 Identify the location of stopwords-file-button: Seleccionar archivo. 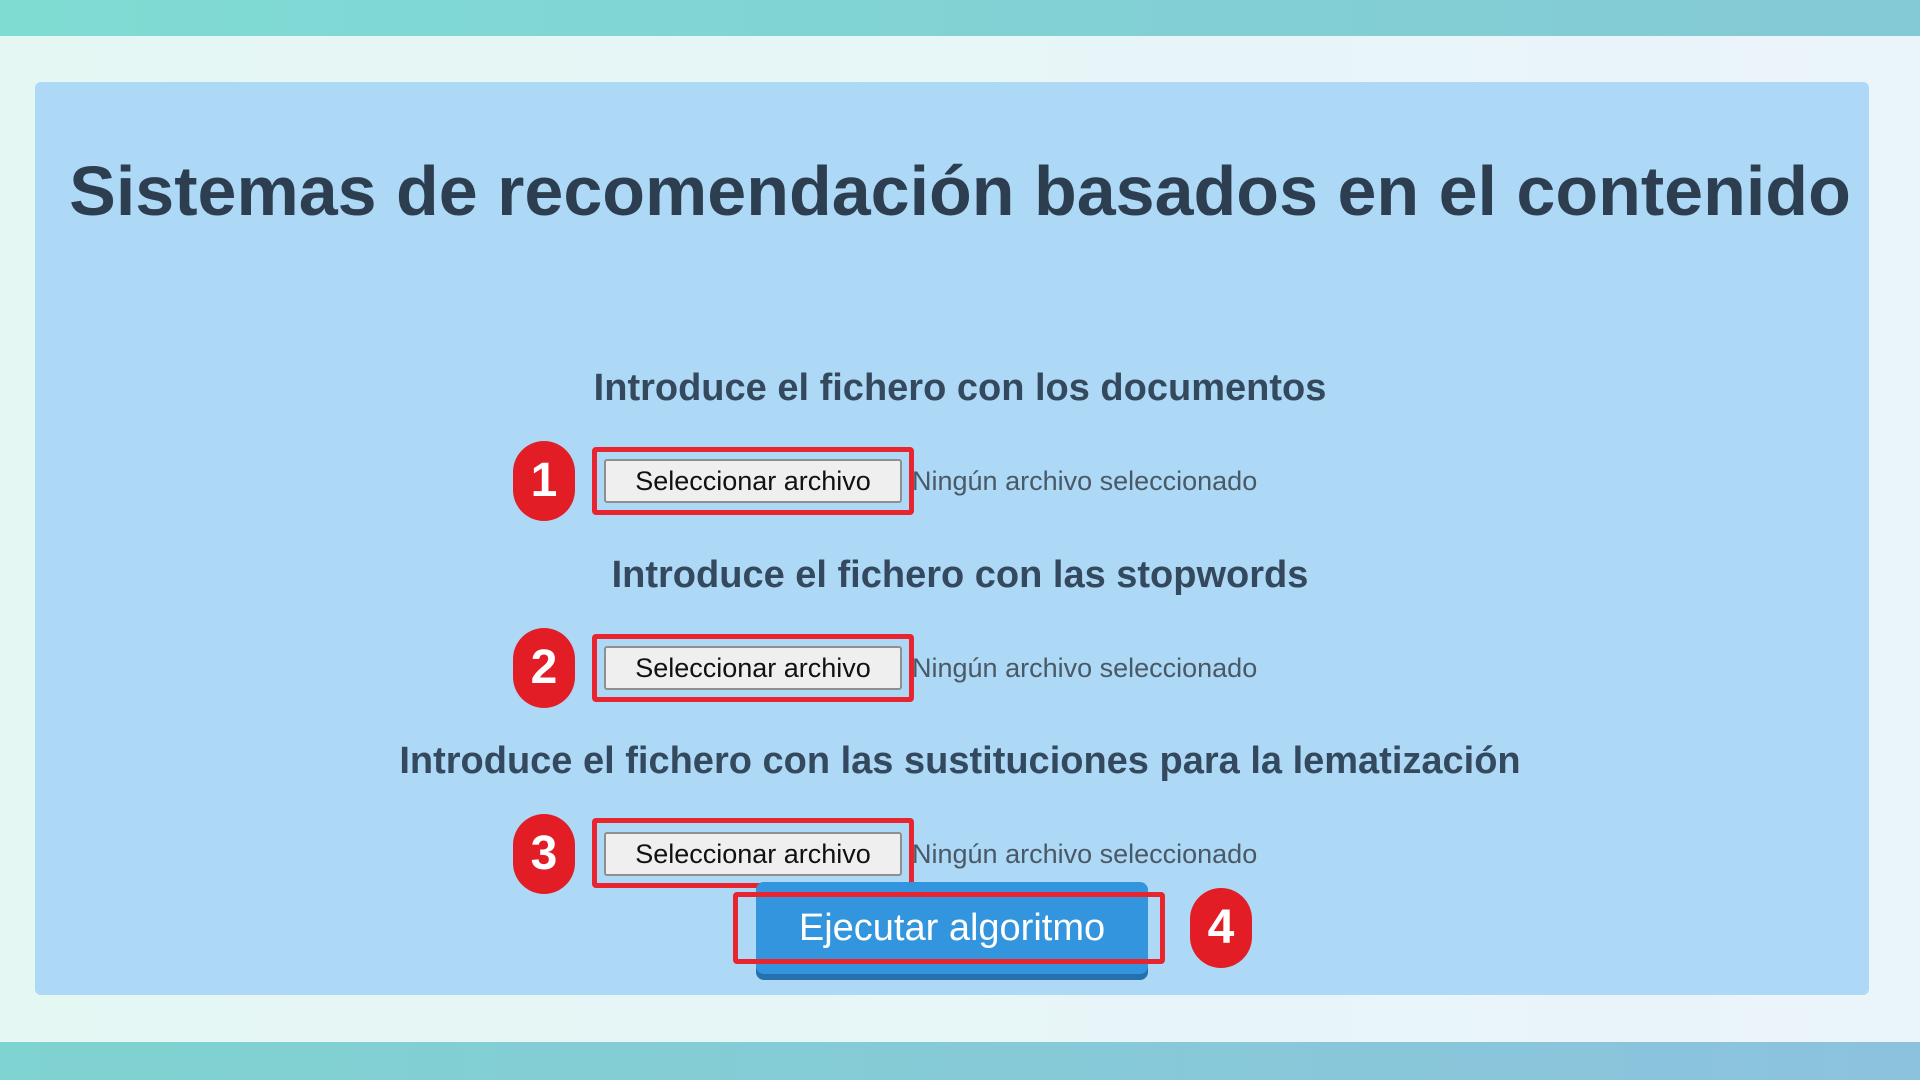
(753, 668).